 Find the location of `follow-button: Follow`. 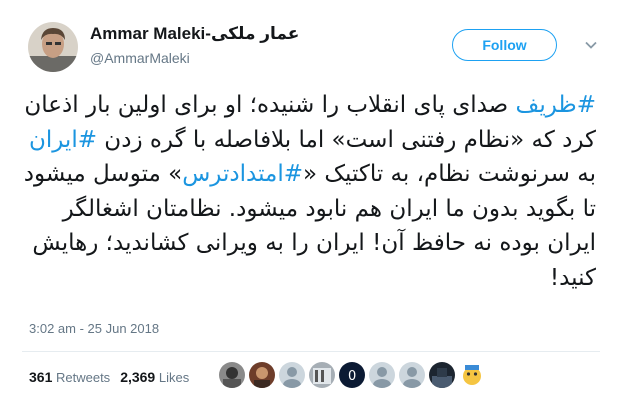

follow-button: Follow is located at coordinates (504, 45).